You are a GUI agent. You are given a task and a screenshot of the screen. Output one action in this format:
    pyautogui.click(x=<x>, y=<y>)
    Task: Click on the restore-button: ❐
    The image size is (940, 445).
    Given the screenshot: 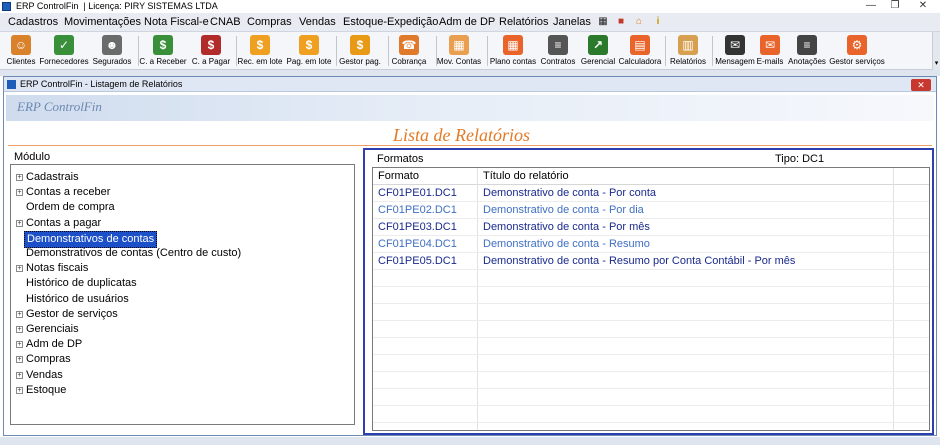 What is the action you would take?
    pyautogui.click(x=895, y=6)
    